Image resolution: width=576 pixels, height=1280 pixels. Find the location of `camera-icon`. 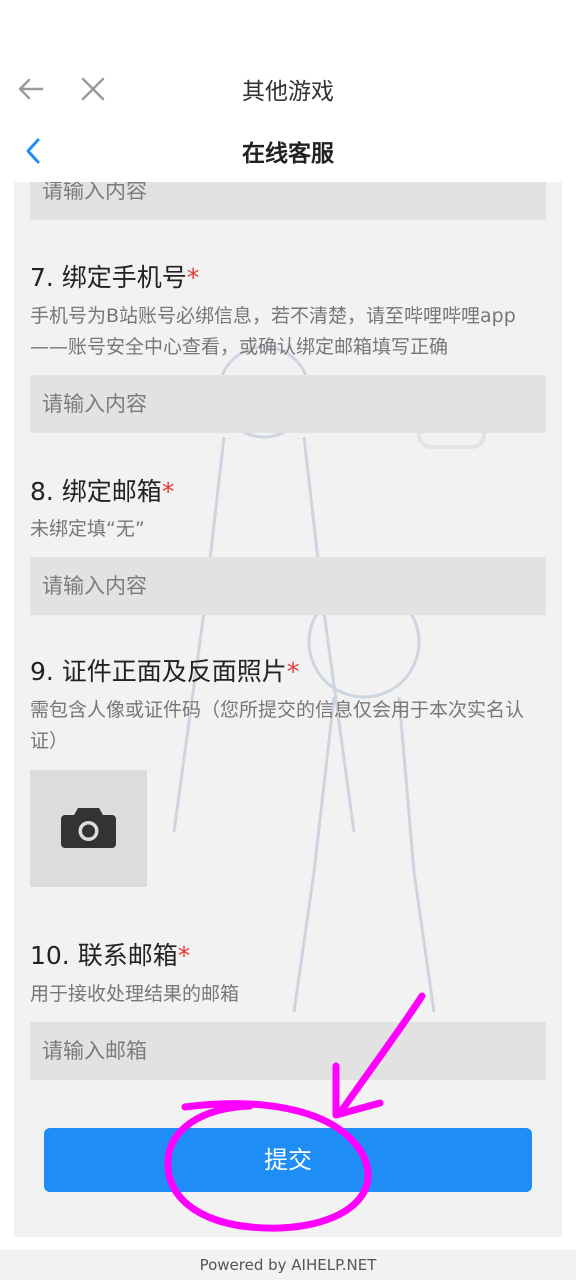

camera-icon is located at coordinates (88, 828).